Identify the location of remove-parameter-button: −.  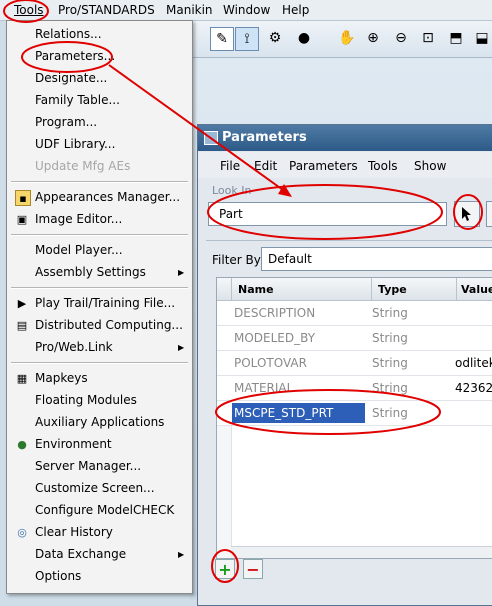
(253, 569).